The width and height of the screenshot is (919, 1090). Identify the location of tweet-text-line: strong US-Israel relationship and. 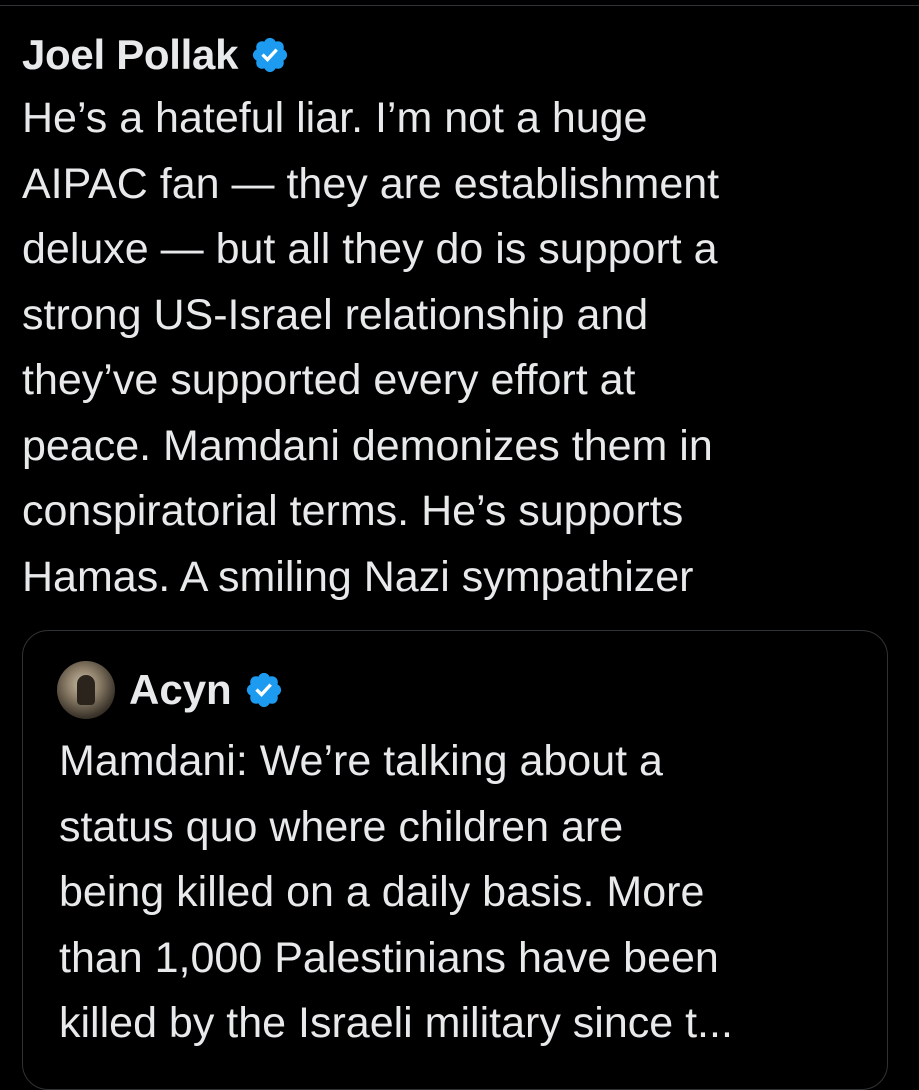
(335, 314).